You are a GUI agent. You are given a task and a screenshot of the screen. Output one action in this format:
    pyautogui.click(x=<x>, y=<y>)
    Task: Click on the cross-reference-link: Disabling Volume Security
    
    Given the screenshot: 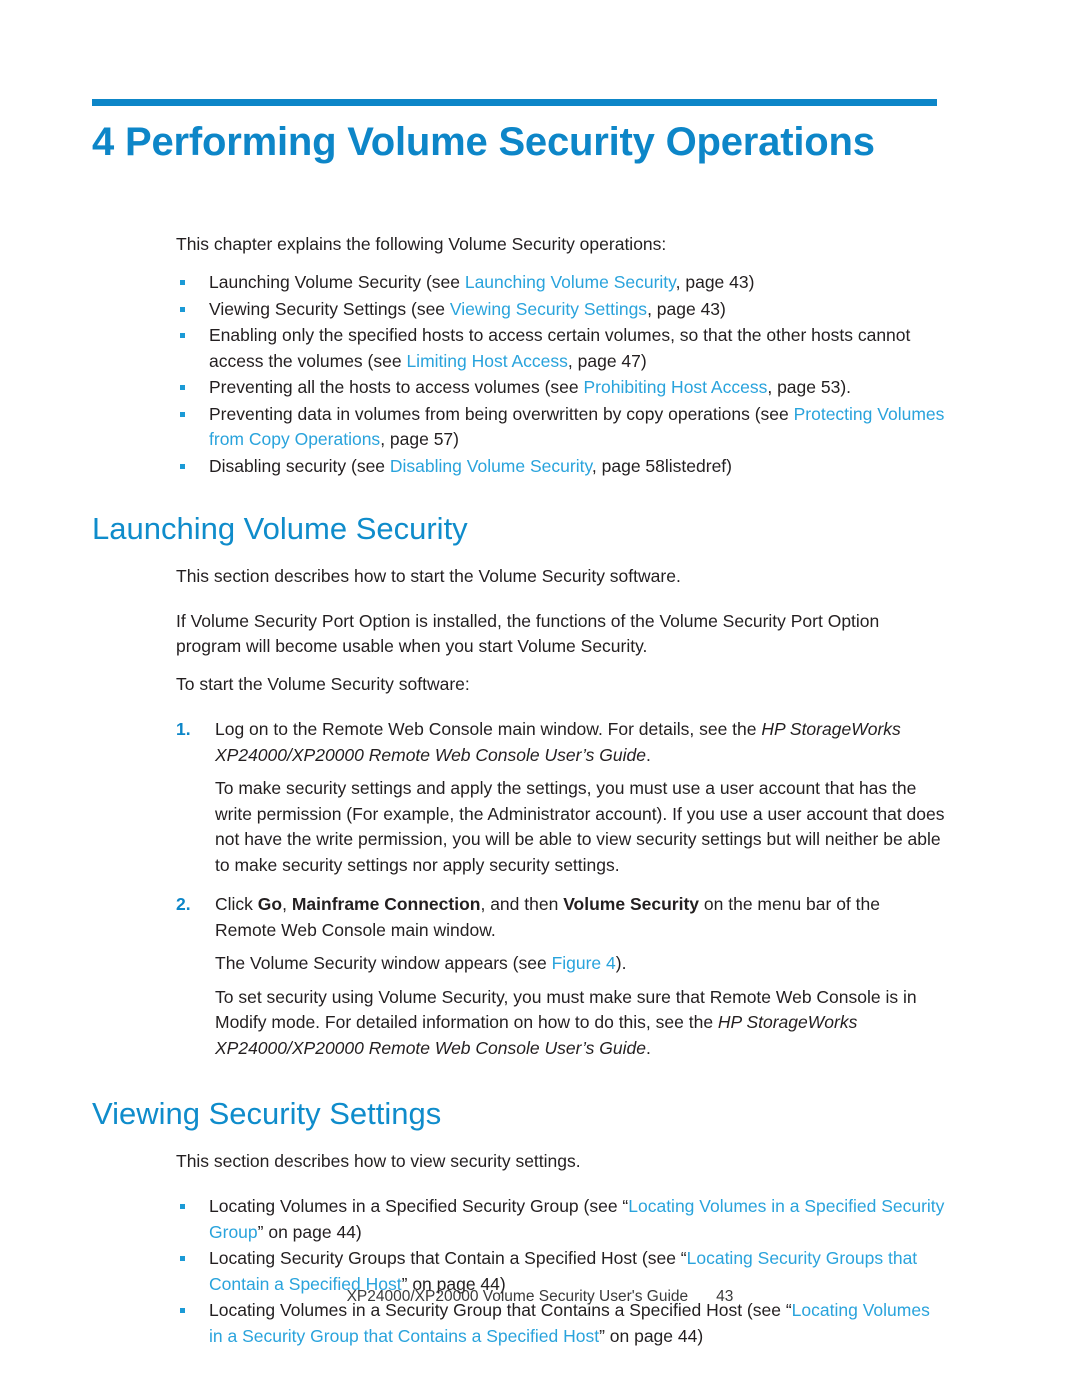 What is the action you would take?
    pyautogui.click(x=491, y=466)
    